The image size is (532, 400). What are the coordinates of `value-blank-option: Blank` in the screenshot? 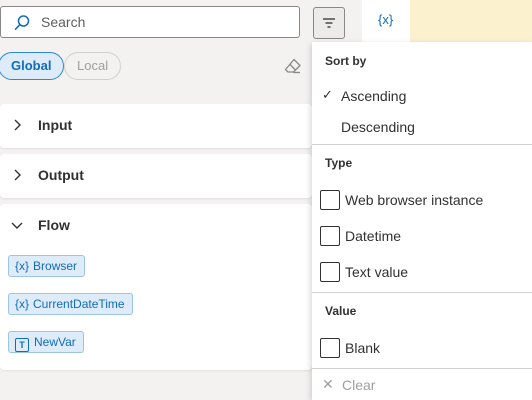 It's located at (422, 349).